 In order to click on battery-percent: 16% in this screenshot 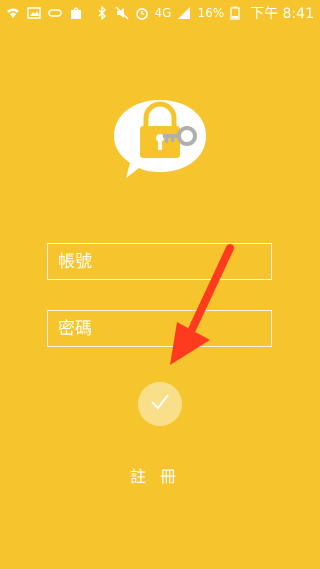, I will do `click(211, 12)`.